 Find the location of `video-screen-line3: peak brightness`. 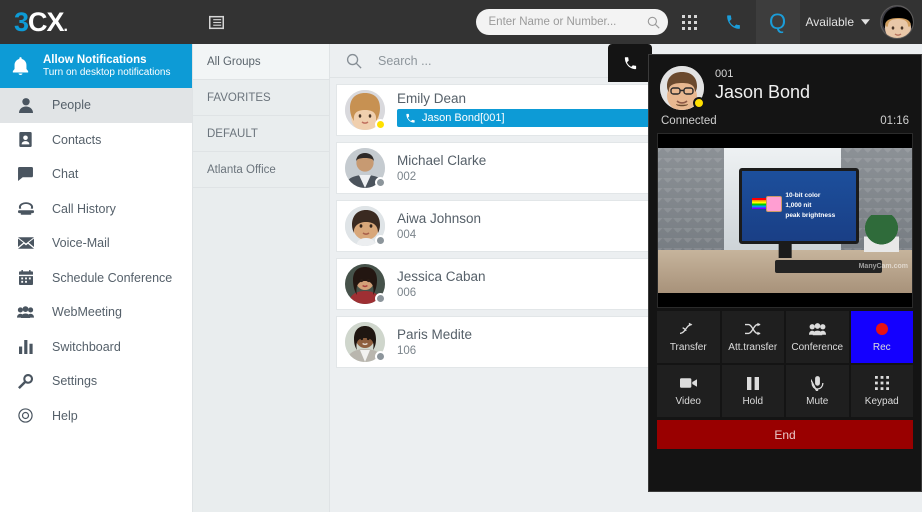

video-screen-line3: peak brightness is located at coordinates (810, 215).